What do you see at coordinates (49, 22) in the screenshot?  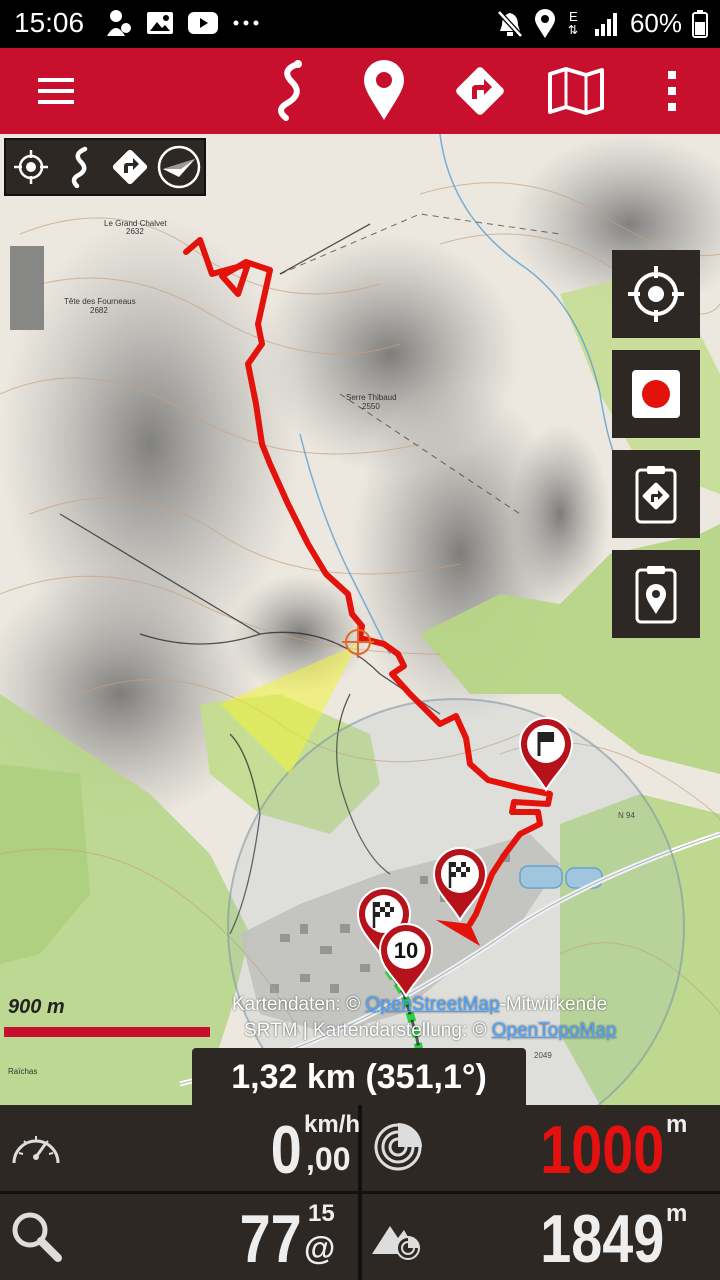 I see `status-time: 15:06` at bounding box center [49, 22].